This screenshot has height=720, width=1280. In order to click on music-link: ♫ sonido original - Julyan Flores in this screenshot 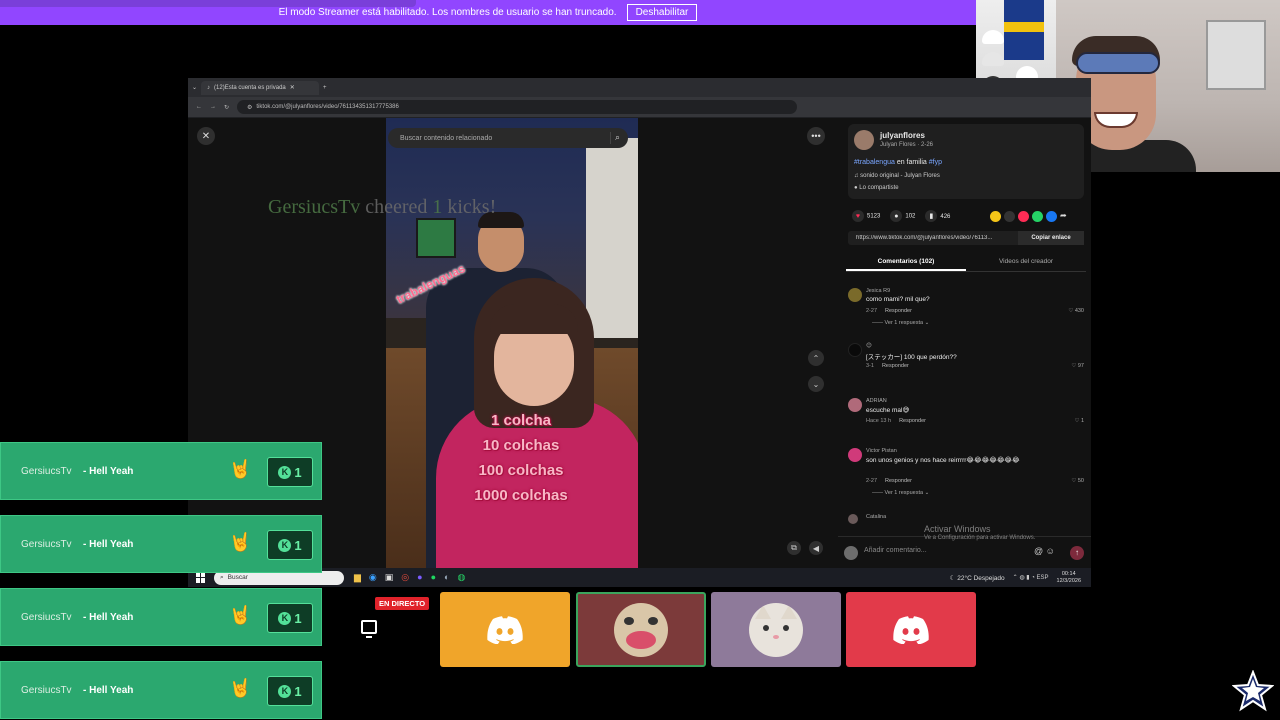, I will do `click(897, 176)`.